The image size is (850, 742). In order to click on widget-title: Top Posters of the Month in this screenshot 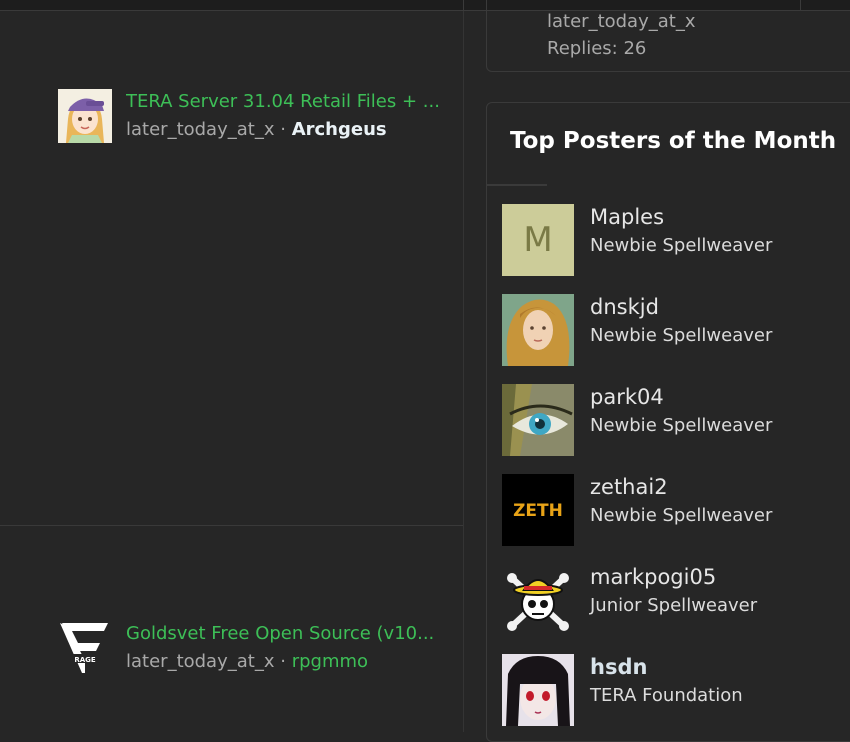, I will do `click(673, 141)`.